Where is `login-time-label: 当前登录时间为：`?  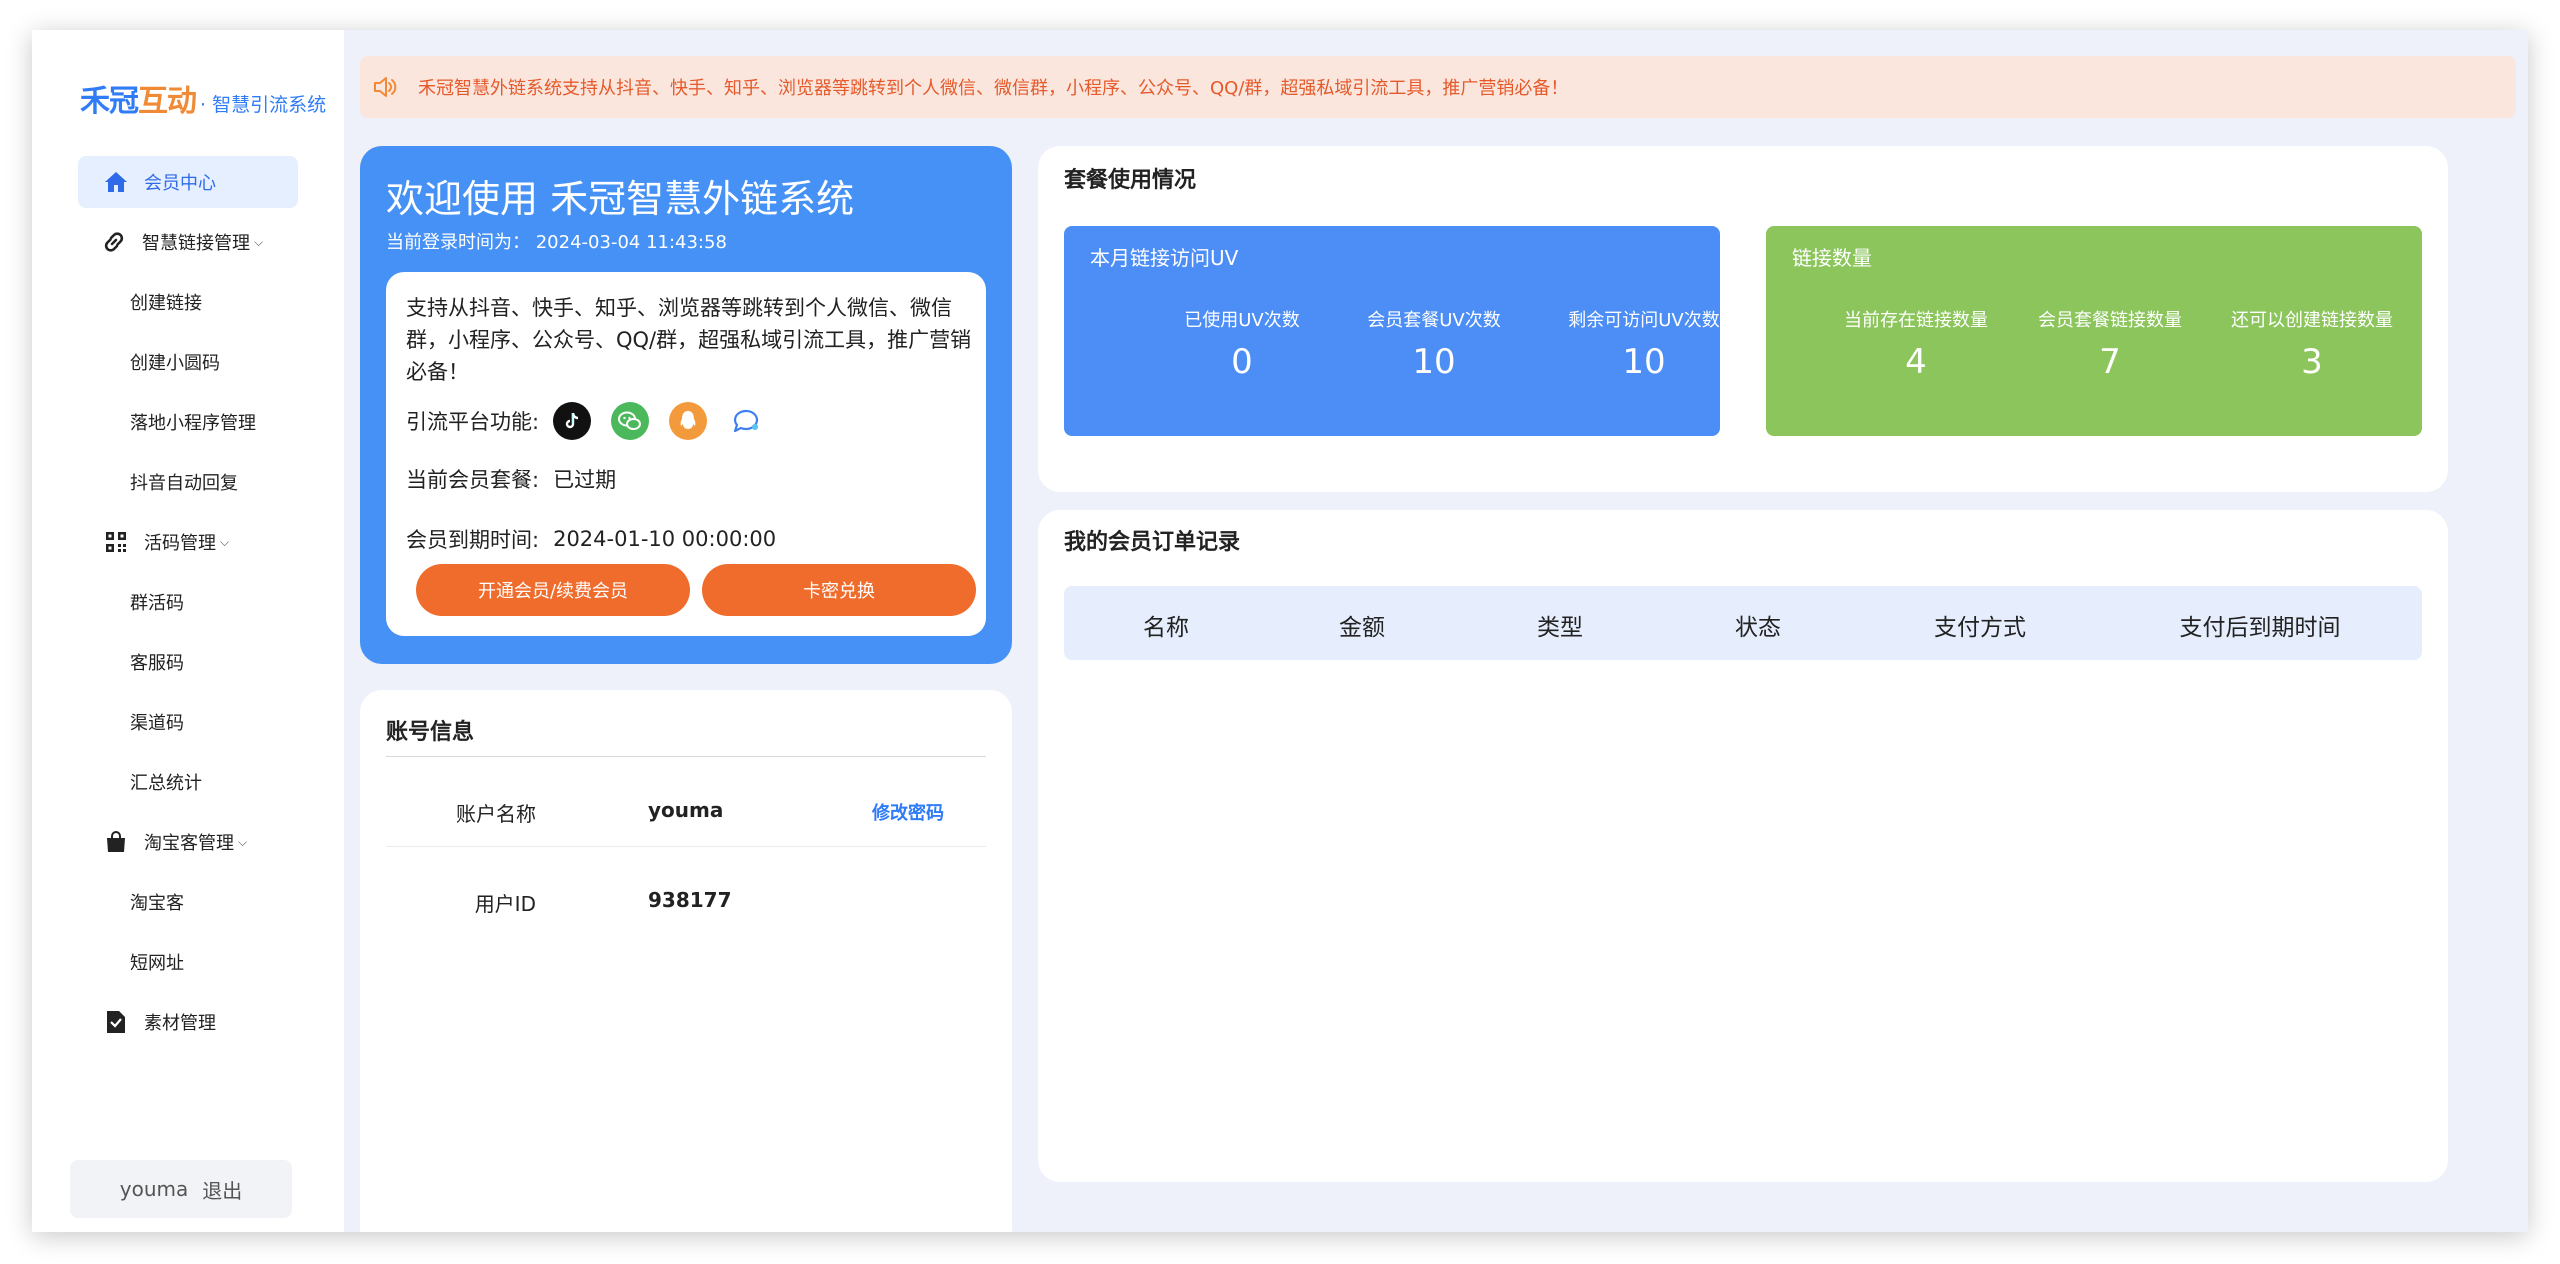 login-time-label: 当前登录时间为： is located at coordinates (458, 242).